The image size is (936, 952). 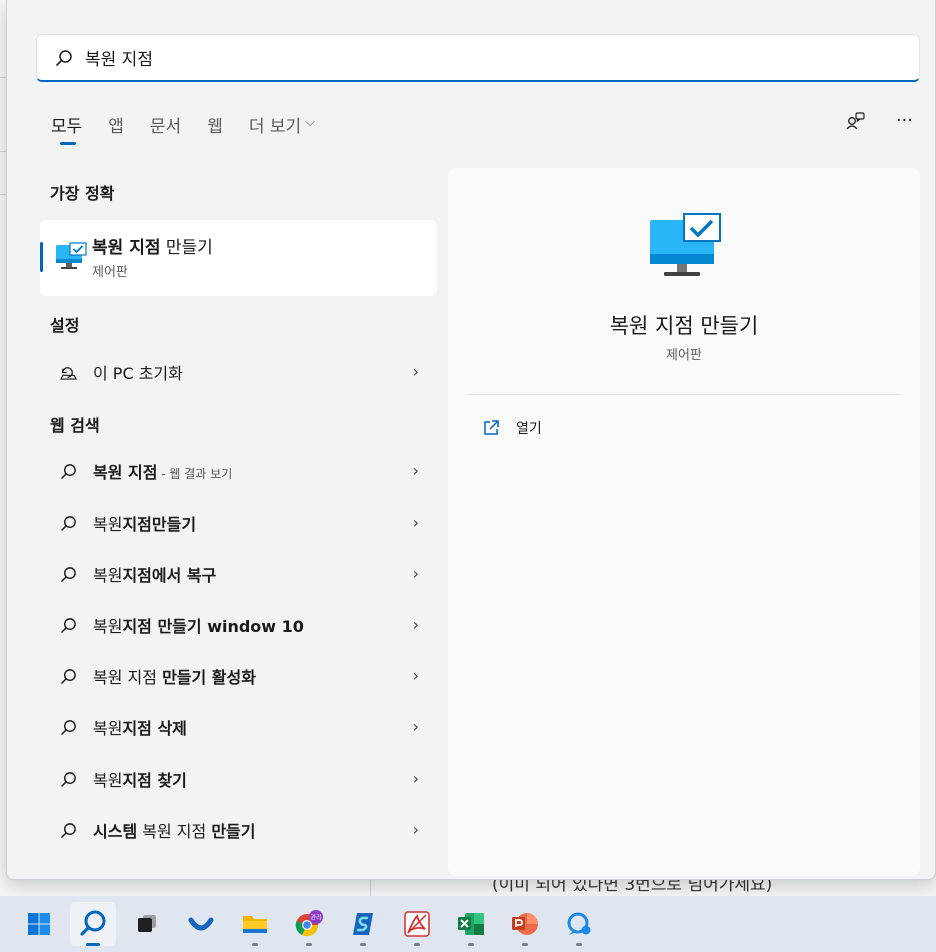 What do you see at coordinates (93, 944) in the screenshot?
I see `active-indicator` at bounding box center [93, 944].